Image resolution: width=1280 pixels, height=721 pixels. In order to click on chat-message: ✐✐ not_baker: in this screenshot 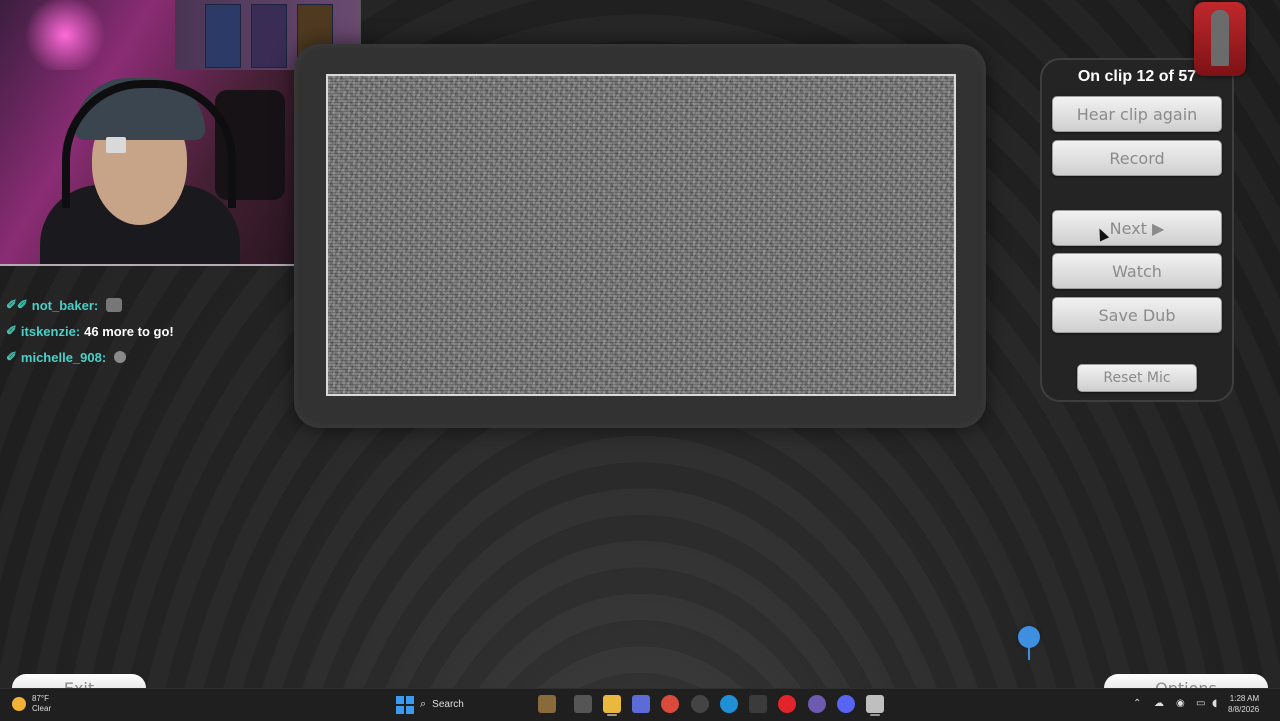, I will do `click(90, 305)`.